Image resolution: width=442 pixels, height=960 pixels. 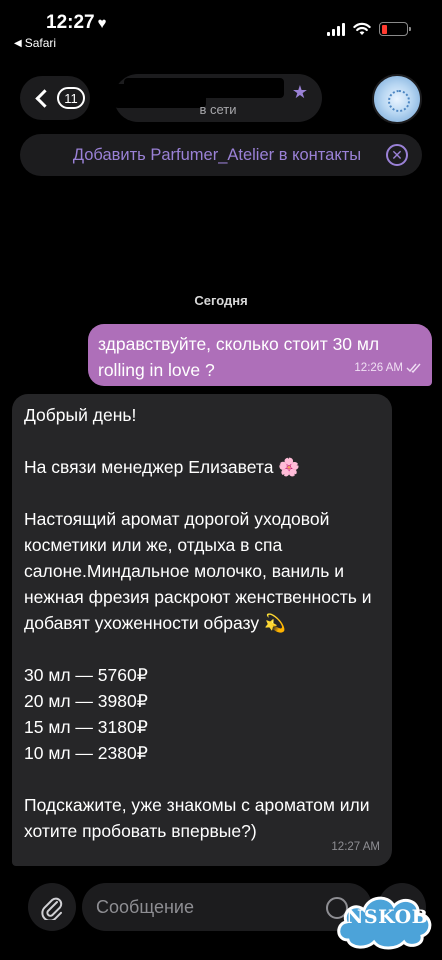 I want to click on wifi-icon, so click(x=362, y=28).